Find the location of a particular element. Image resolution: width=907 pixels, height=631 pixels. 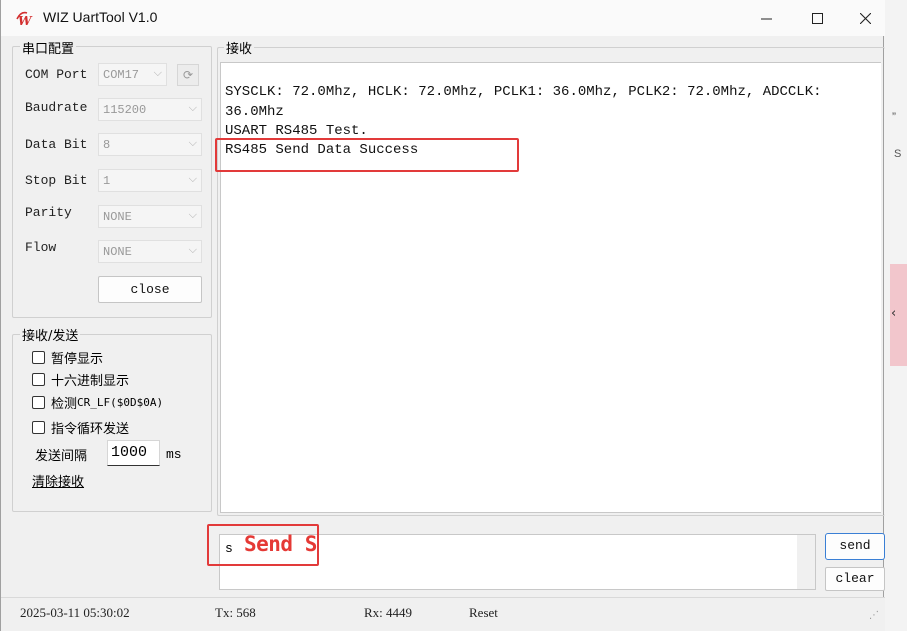

title-bar: W WIZ UartTool V1.0 is located at coordinates (443, 18).